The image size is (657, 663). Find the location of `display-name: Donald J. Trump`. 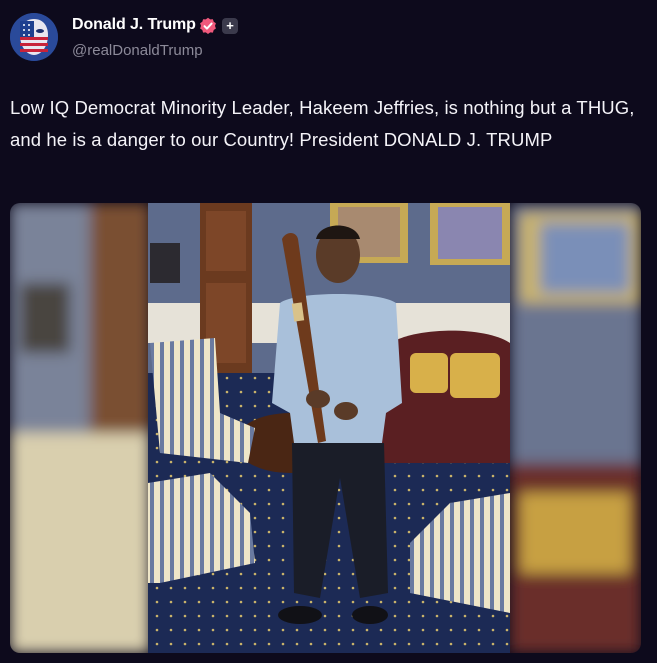

display-name: Donald J. Trump is located at coordinates (134, 25).